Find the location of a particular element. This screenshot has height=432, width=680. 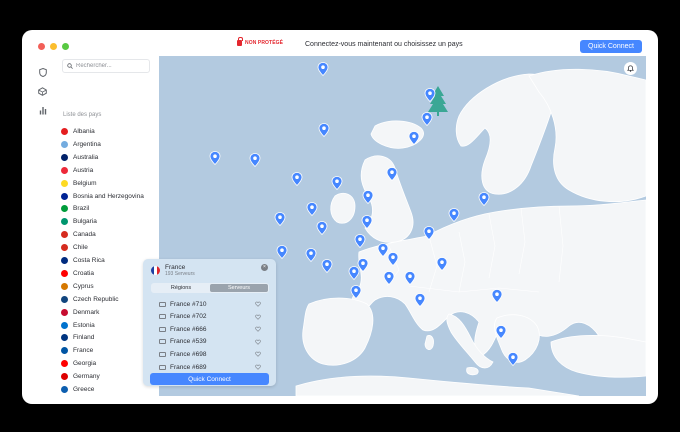

server-row: France #539 is located at coordinates (212, 342).